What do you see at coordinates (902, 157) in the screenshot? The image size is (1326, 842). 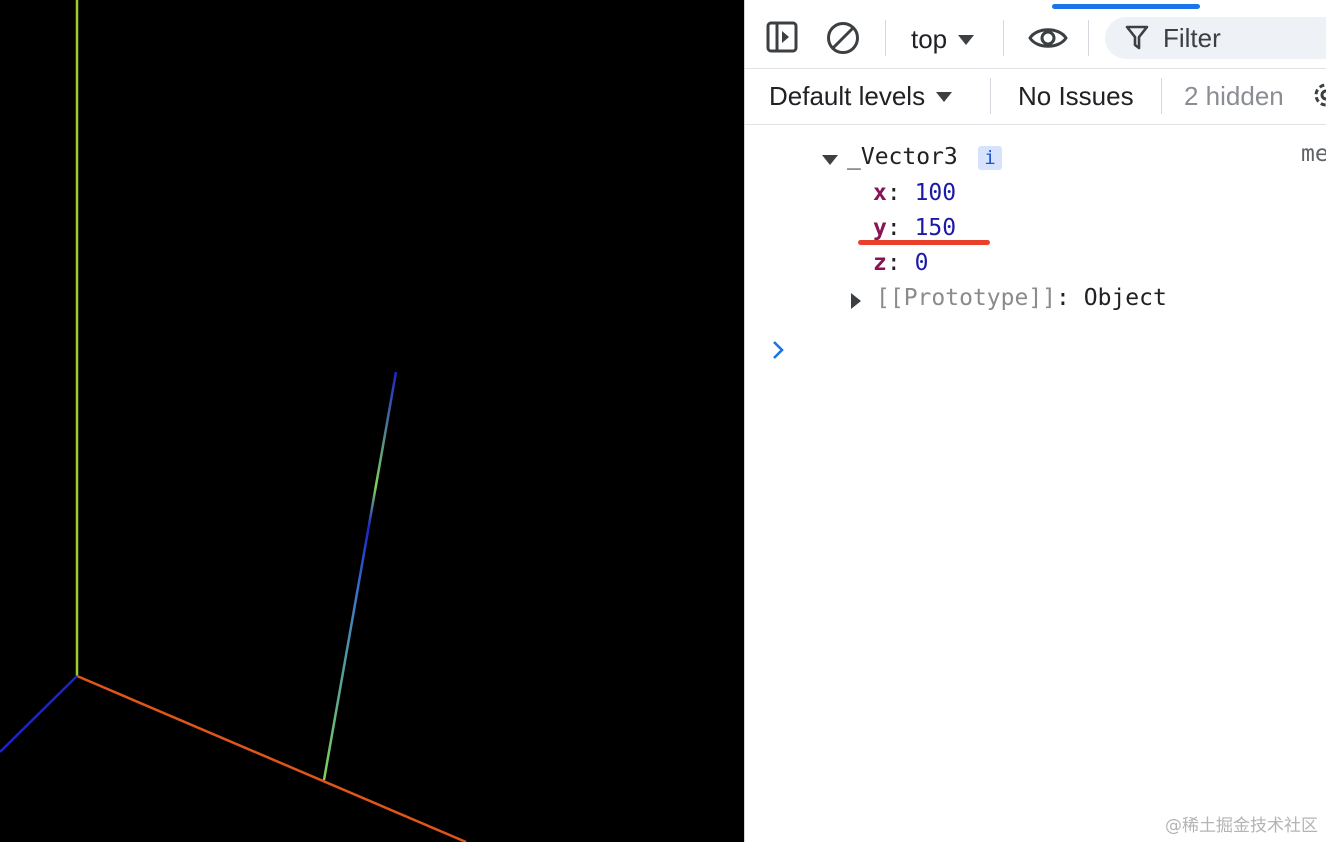 I see `object-name: _Vector3` at bounding box center [902, 157].